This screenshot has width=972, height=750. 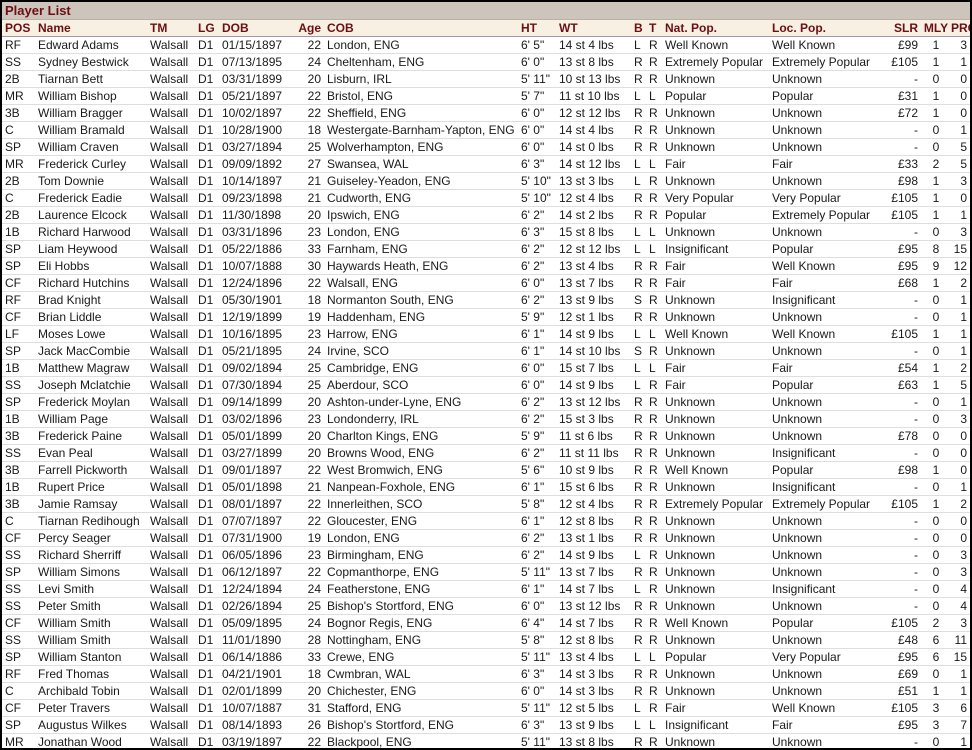 I want to click on cell-name: Joseph Mclatchie, so click(x=91, y=385).